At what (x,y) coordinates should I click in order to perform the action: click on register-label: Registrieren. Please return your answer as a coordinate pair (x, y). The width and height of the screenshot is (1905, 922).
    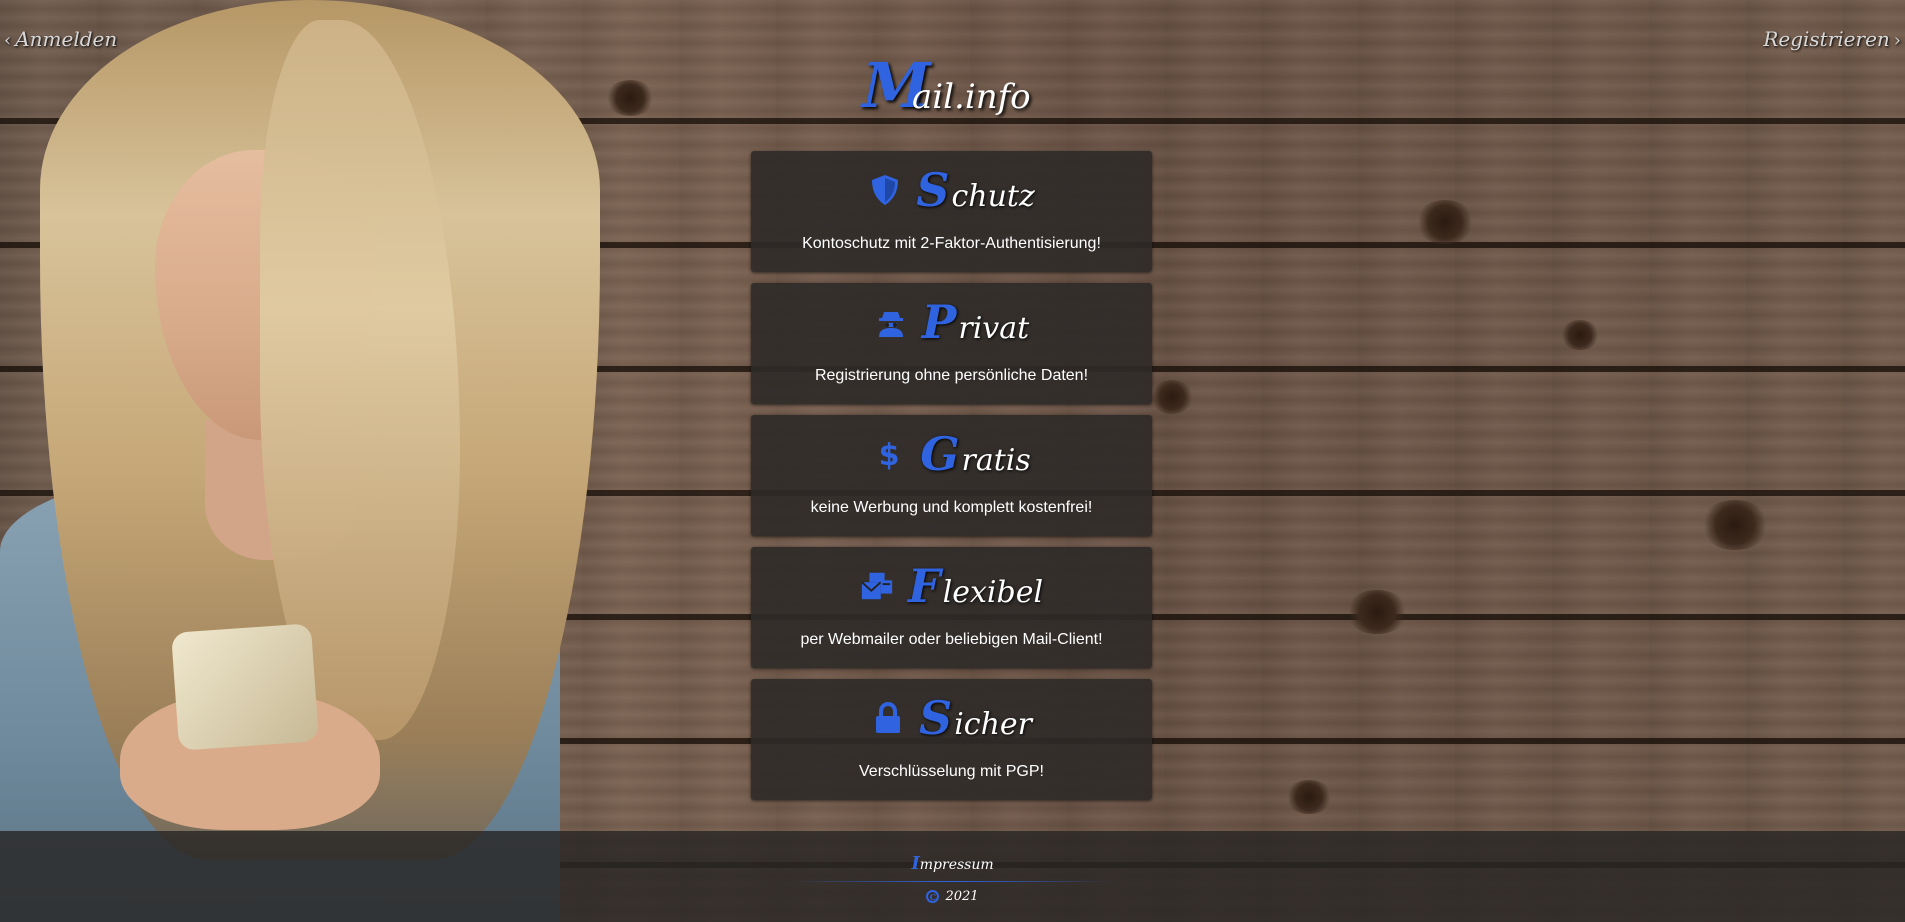
    Looking at the image, I should click on (1826, 39).